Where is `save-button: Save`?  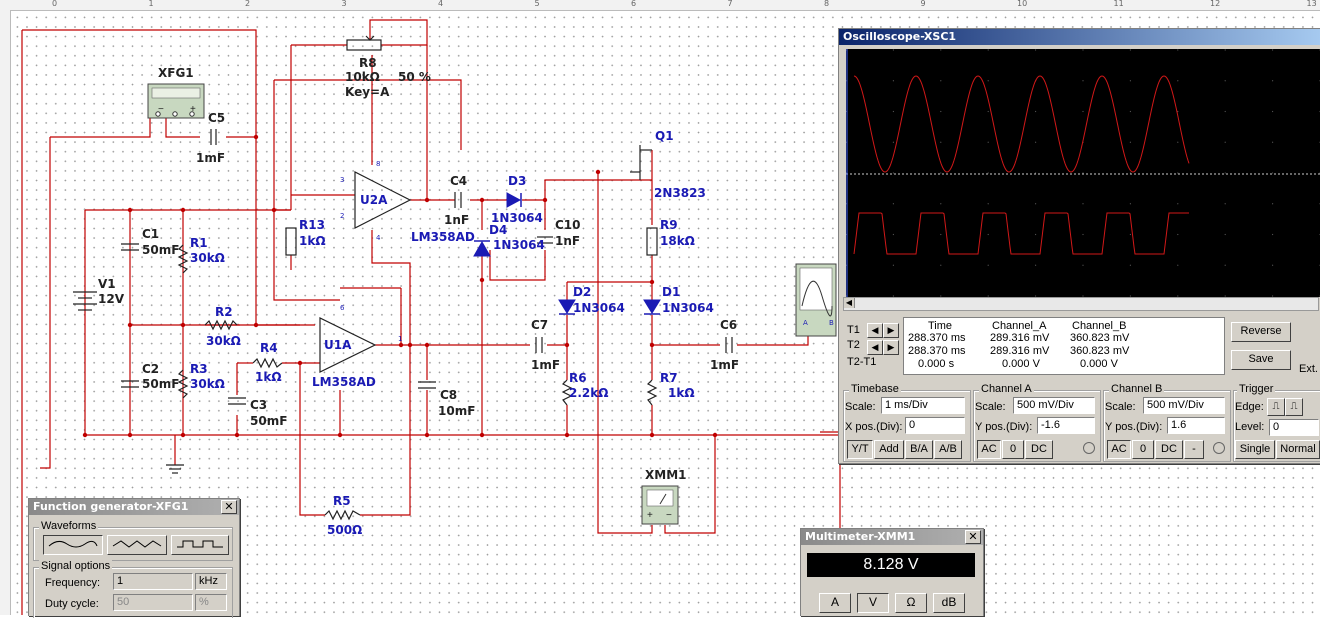
save-button: Save is located at coordinates (1261, 360).